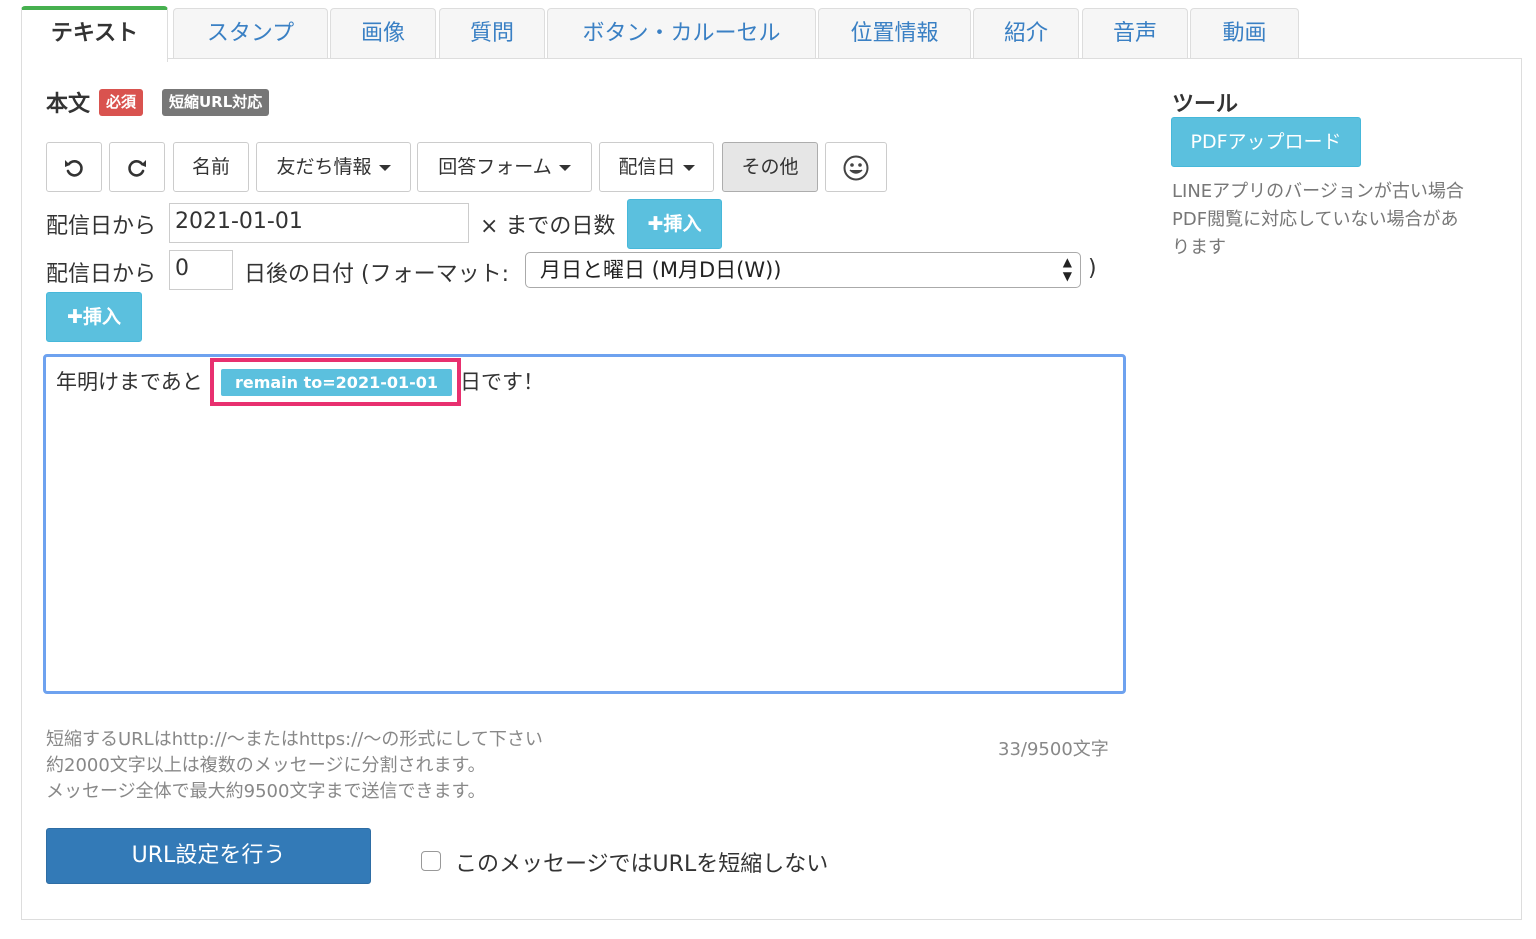  What do you see at coordinates (1092, 268) in the screenshot?
I see `date-row-close: )` at bounding box center [1092, 268].